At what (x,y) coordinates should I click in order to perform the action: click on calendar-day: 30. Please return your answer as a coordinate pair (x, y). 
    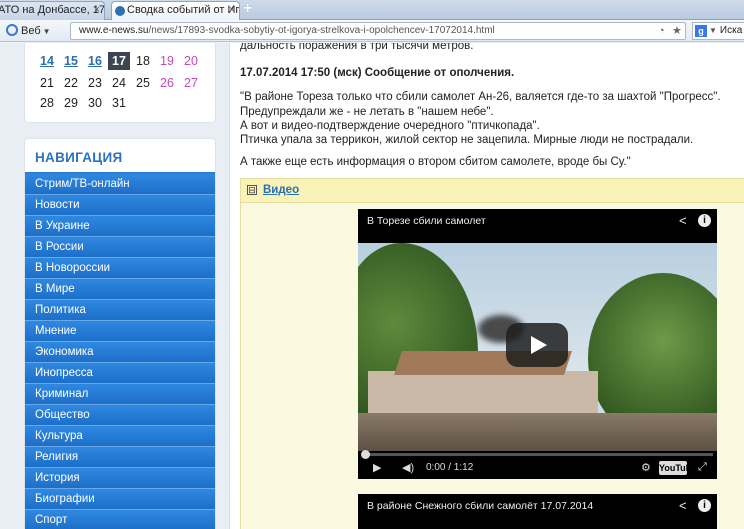
    Looking at the image, I should click on (95, 103).